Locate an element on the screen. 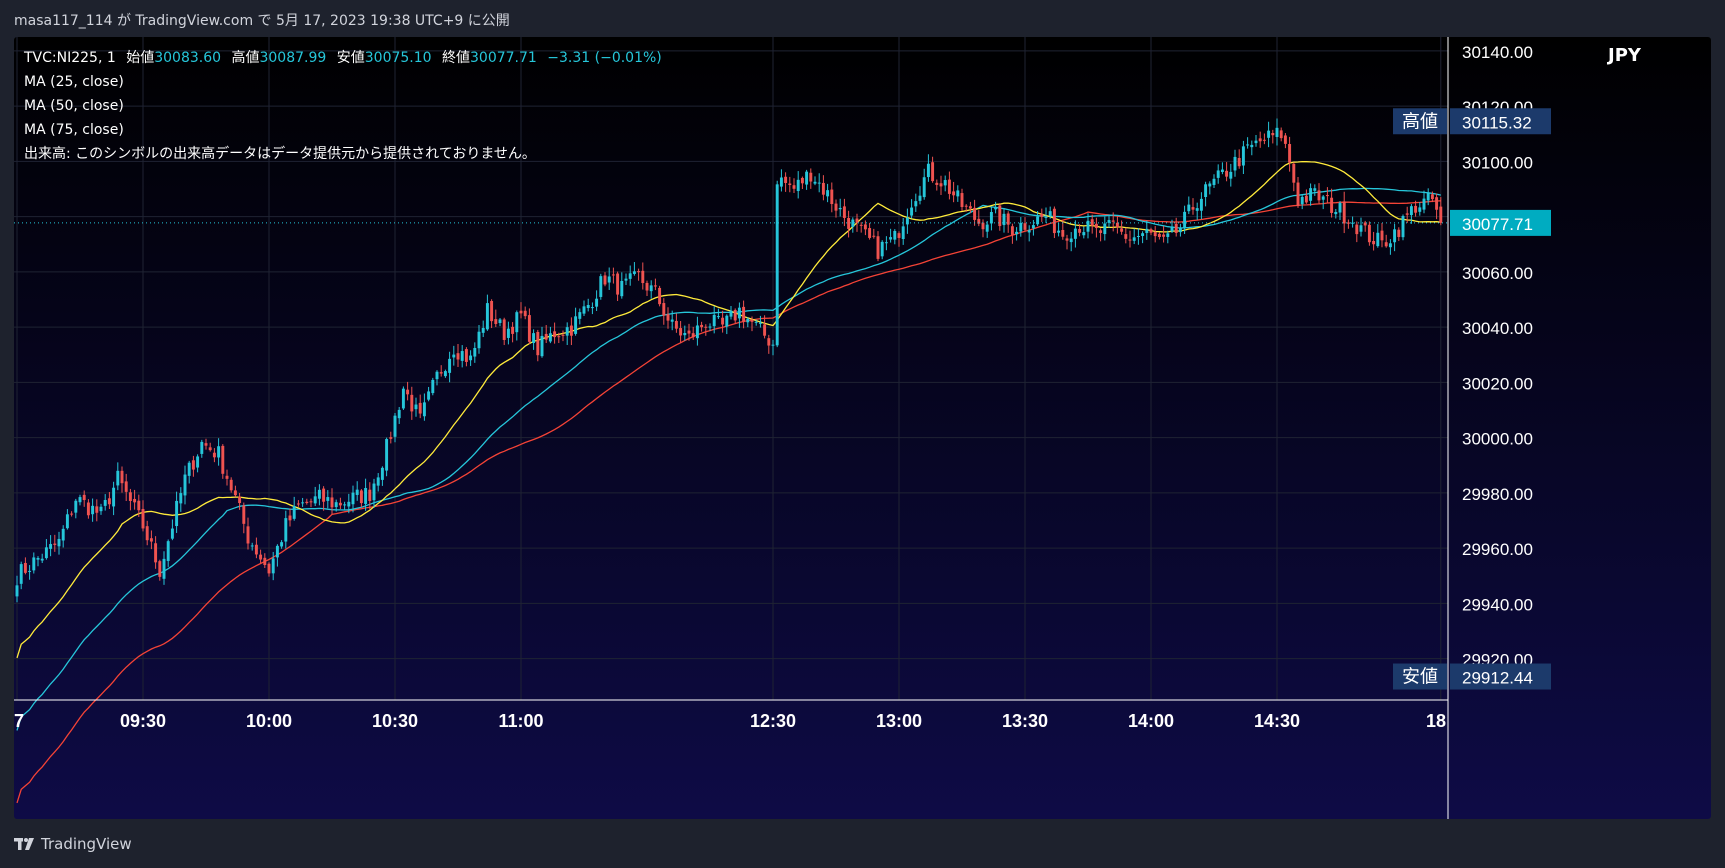 The height and width of the screenshot is (868, 1725). time-tick-label: 12:30 is located at coordinates (773, 721).